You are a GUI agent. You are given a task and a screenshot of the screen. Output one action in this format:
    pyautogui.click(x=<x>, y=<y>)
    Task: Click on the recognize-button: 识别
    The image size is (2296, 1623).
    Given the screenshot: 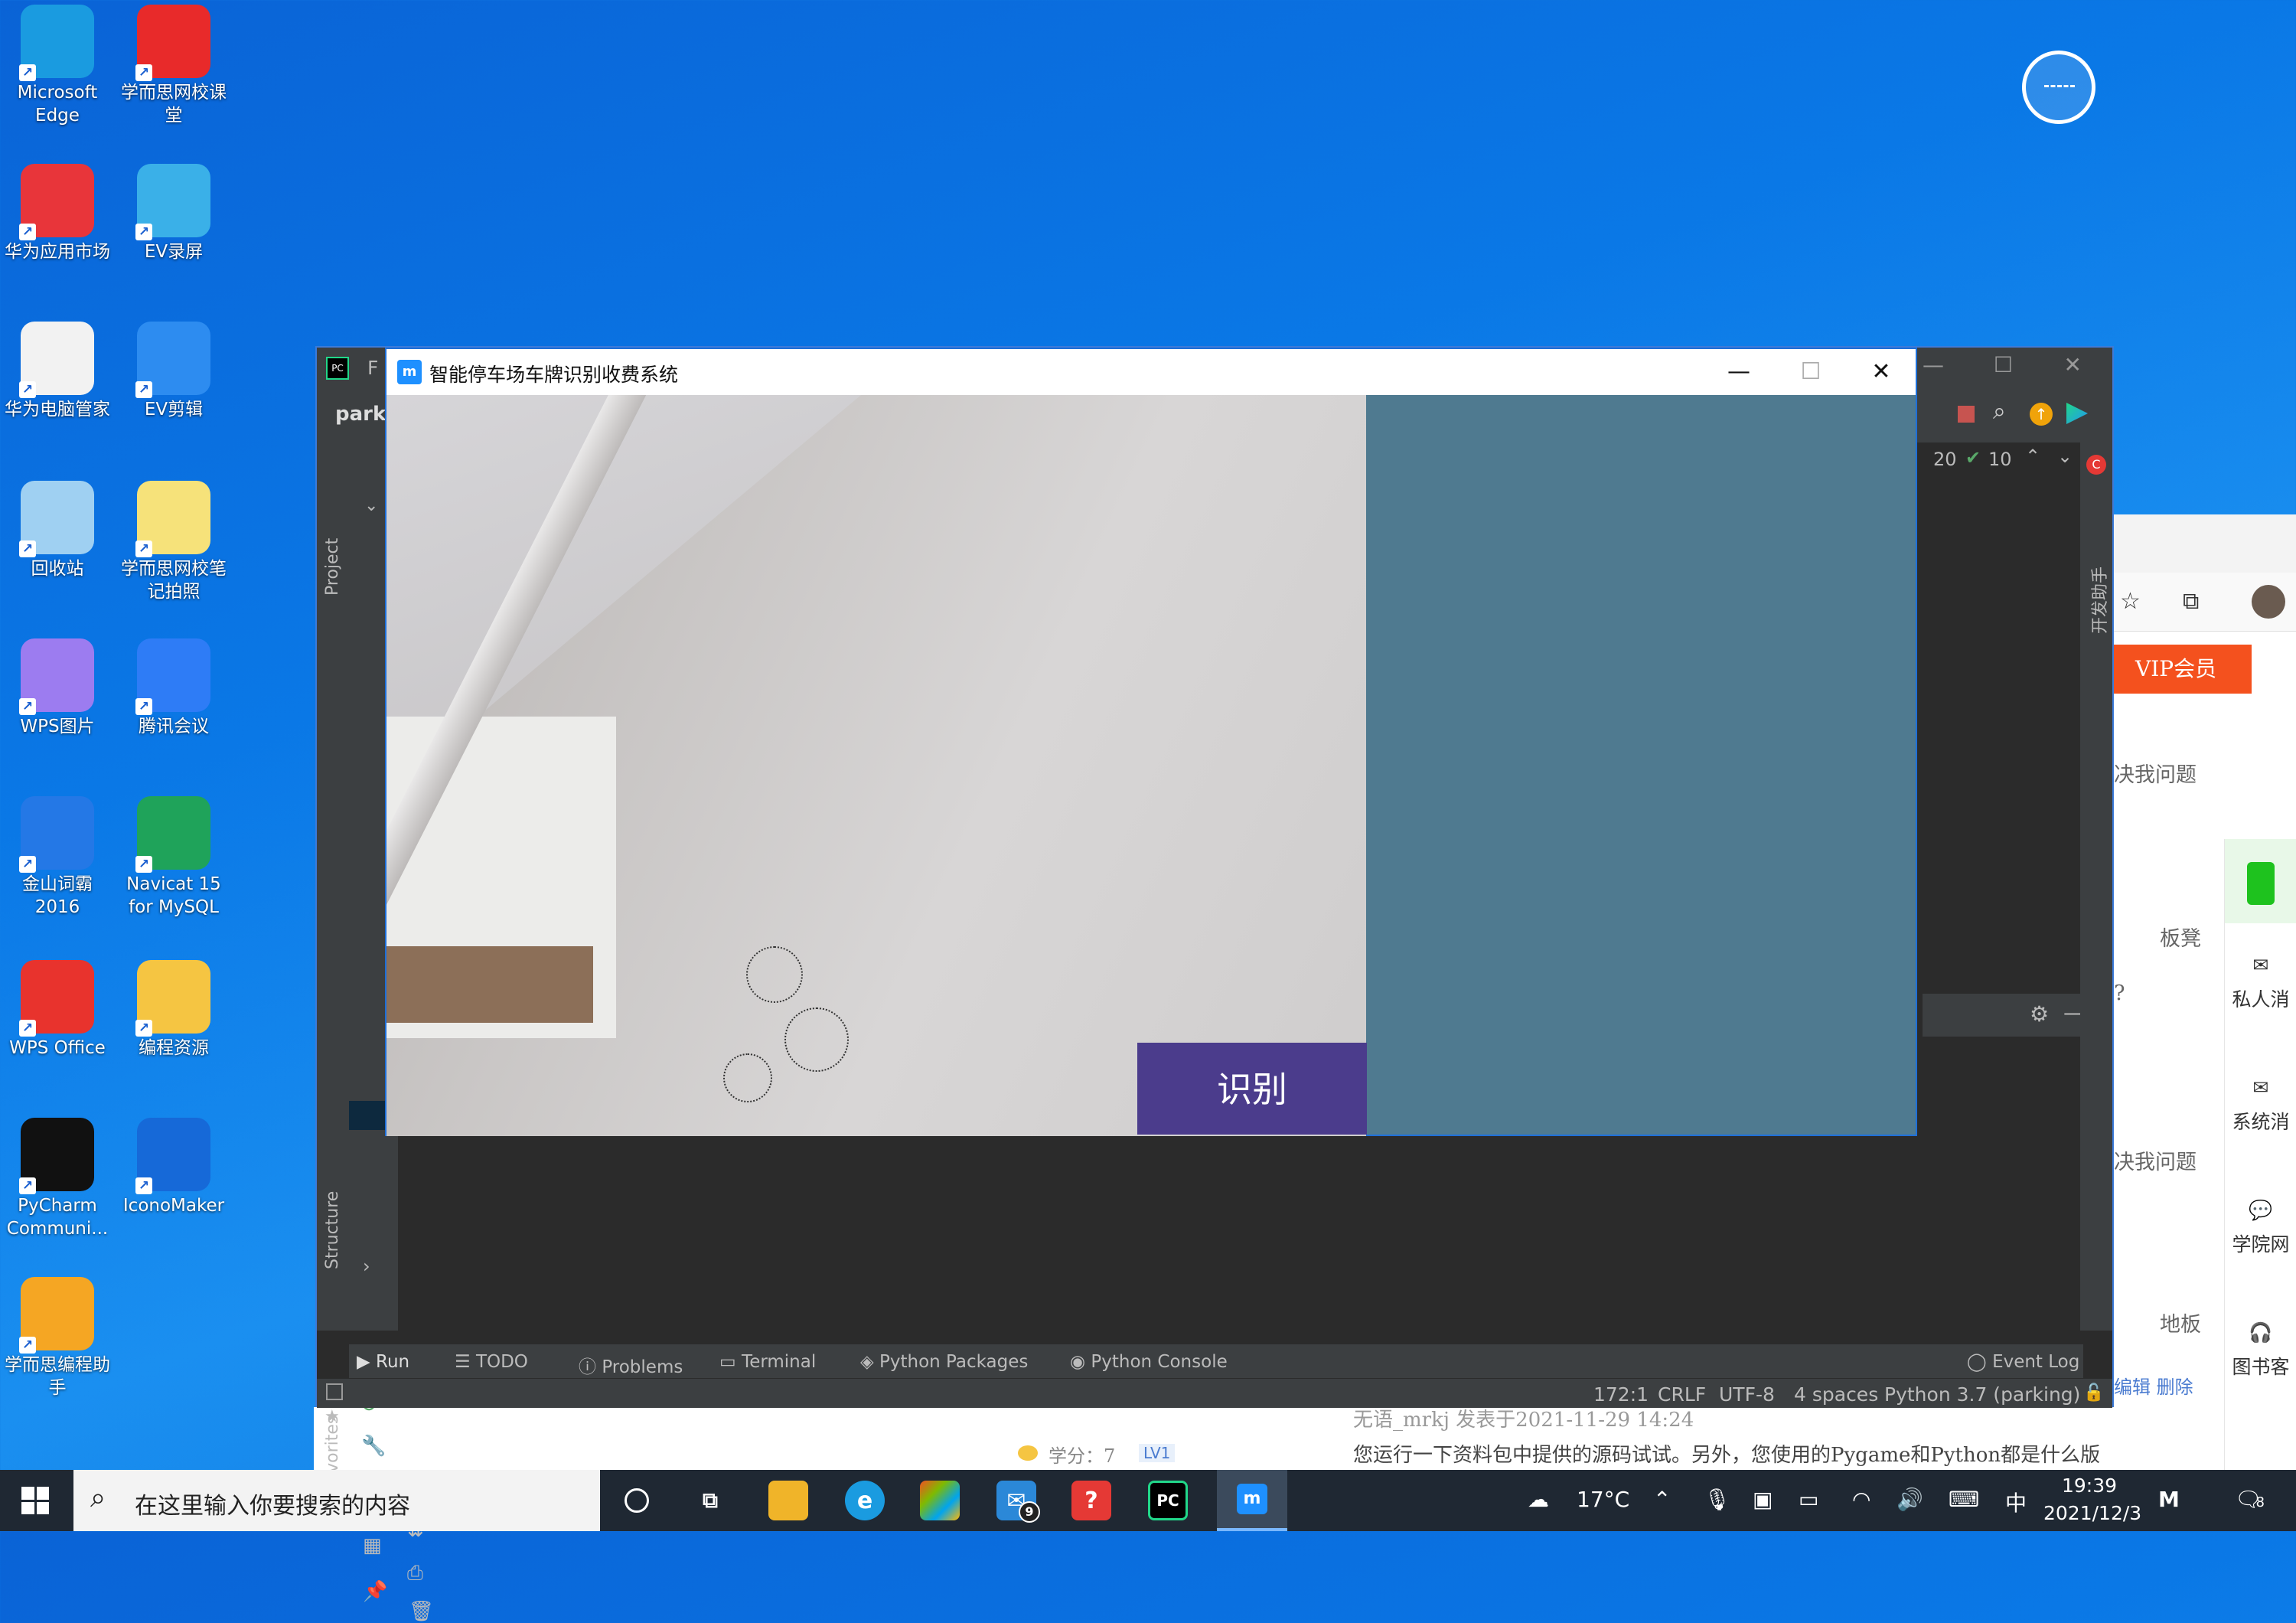 What is the action you would take?
    pyautogui.click(x=1252, y=1089)
    